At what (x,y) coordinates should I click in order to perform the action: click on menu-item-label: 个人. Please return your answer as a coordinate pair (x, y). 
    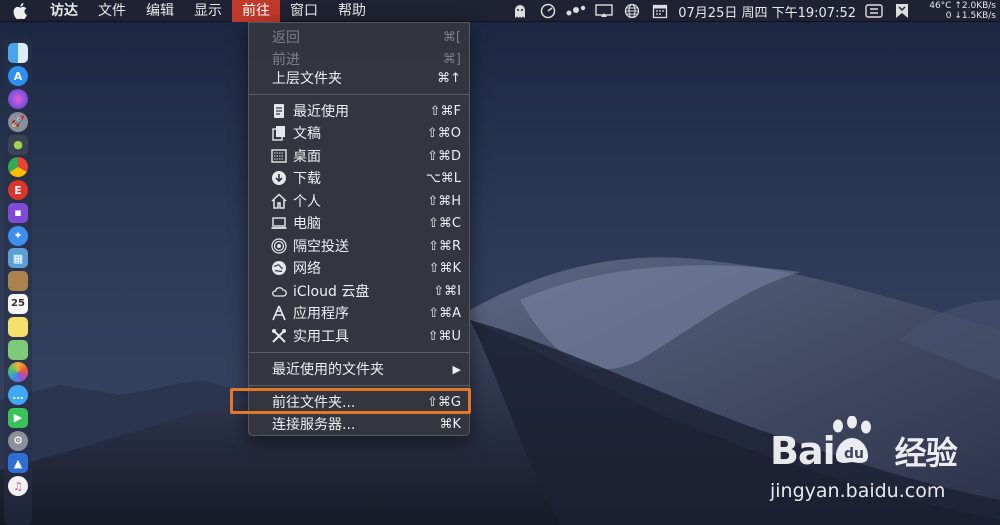
    Looking at the image, I should click on (307, 202).